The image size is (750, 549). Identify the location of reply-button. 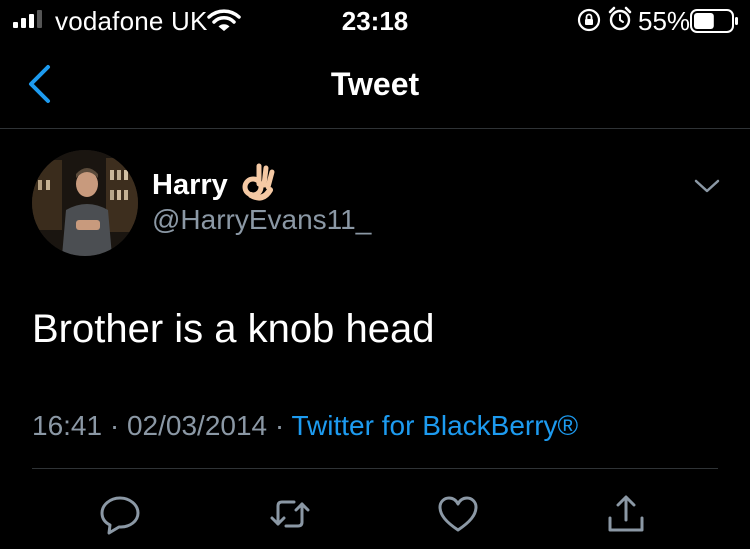
(120, 514).